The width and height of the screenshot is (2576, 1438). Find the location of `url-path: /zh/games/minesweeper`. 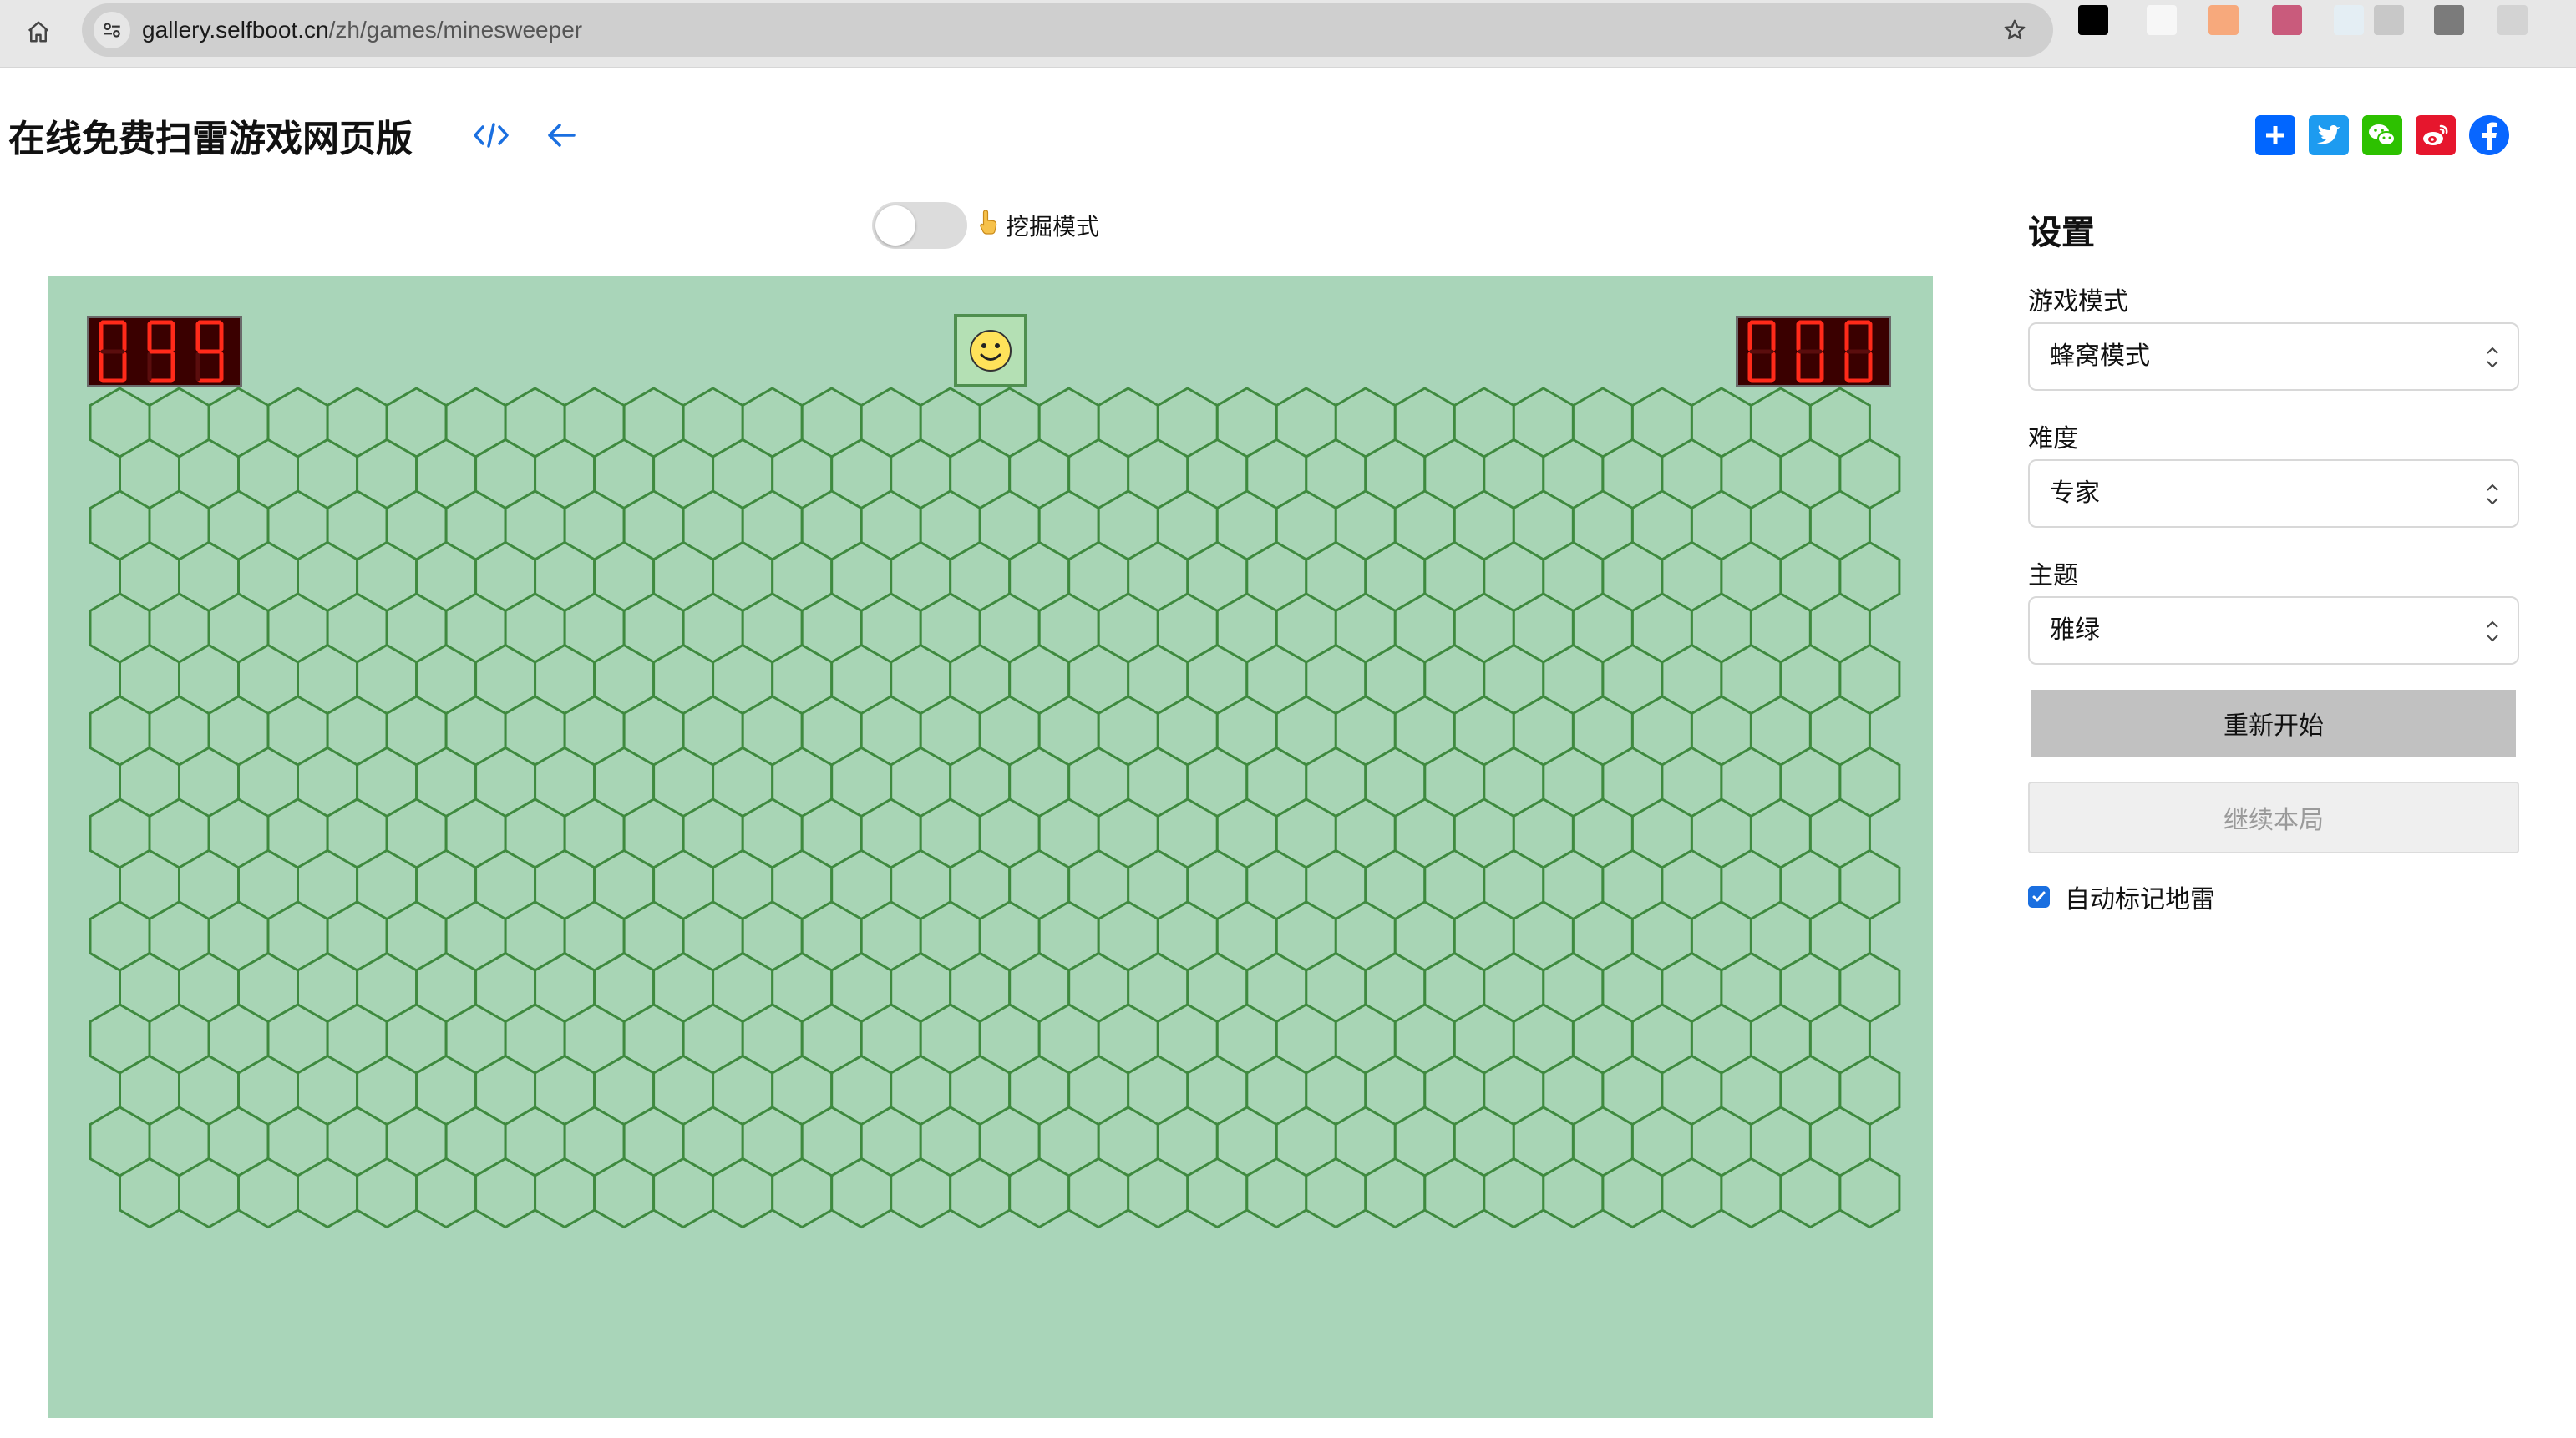

url-path: /zh/games/minesweeper is located at coordinates (456, 30).